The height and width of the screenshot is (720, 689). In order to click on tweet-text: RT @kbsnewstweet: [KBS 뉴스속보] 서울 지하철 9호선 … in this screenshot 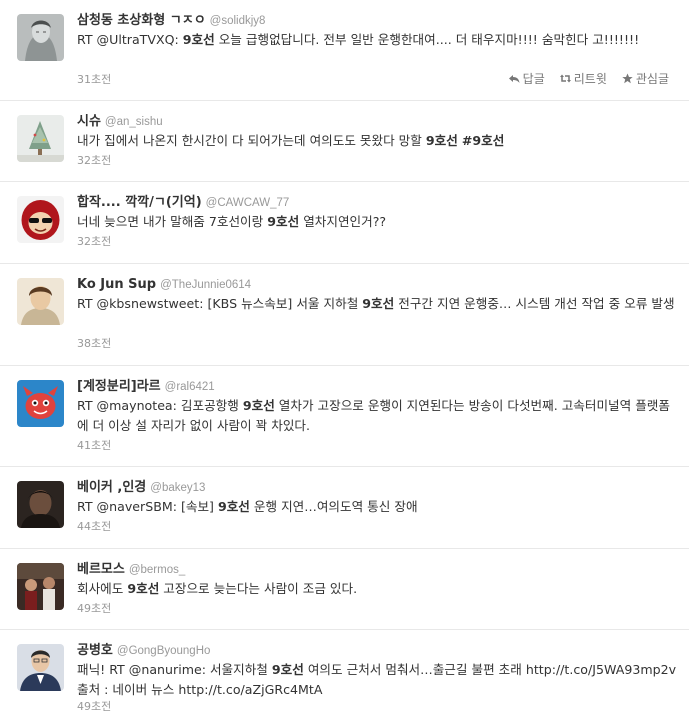, I will do `click(376, 303)`.